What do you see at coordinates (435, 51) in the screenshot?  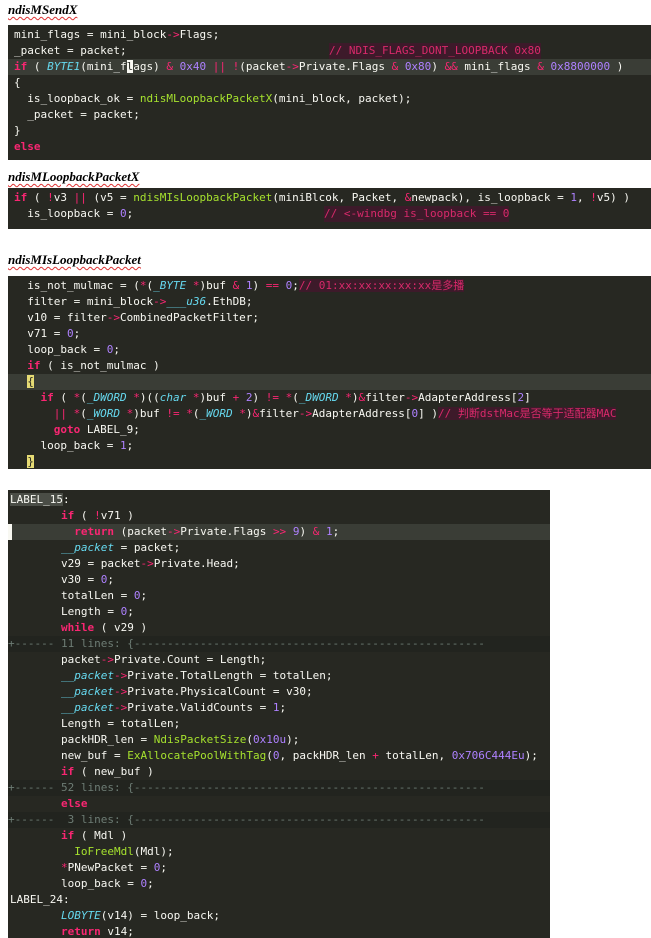 I see `code-comment: // NDIS_FLAGS_DONT_LOOPBACK 0x80` at bounding box center [435, 51].